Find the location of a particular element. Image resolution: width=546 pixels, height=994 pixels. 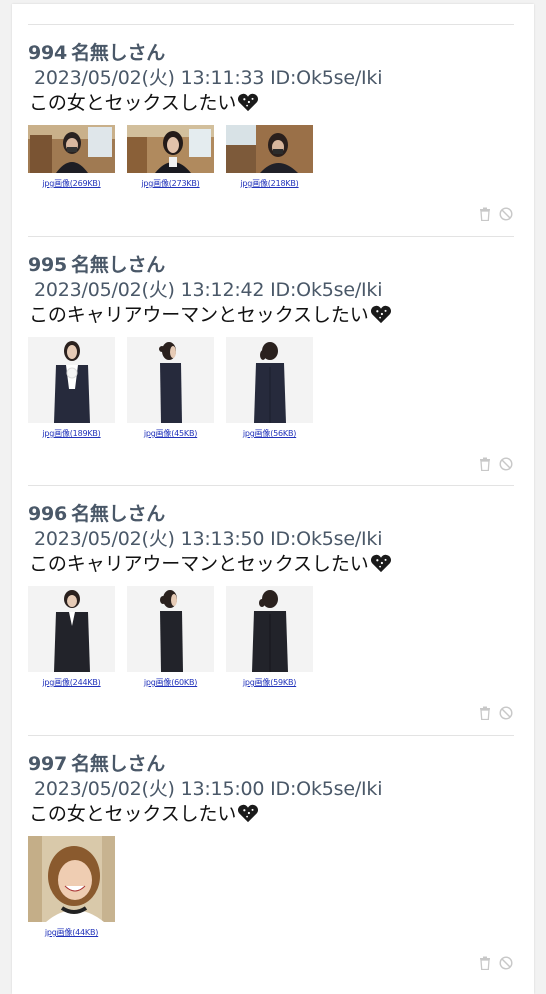

post-number: 997 is located at coordinates (47, 764).